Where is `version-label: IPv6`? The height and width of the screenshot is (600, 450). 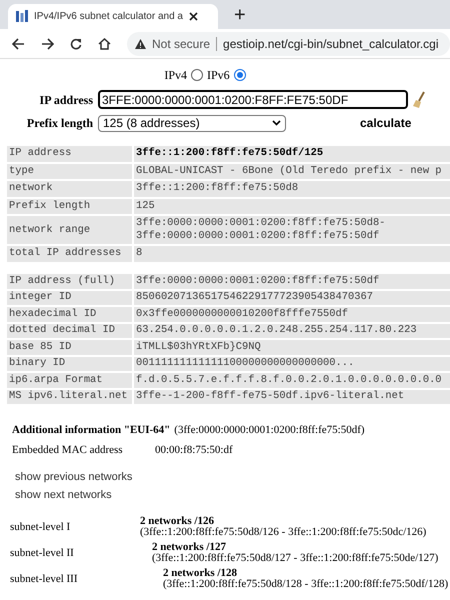 version-label: IPv6 is located at coordinates (218, 75).